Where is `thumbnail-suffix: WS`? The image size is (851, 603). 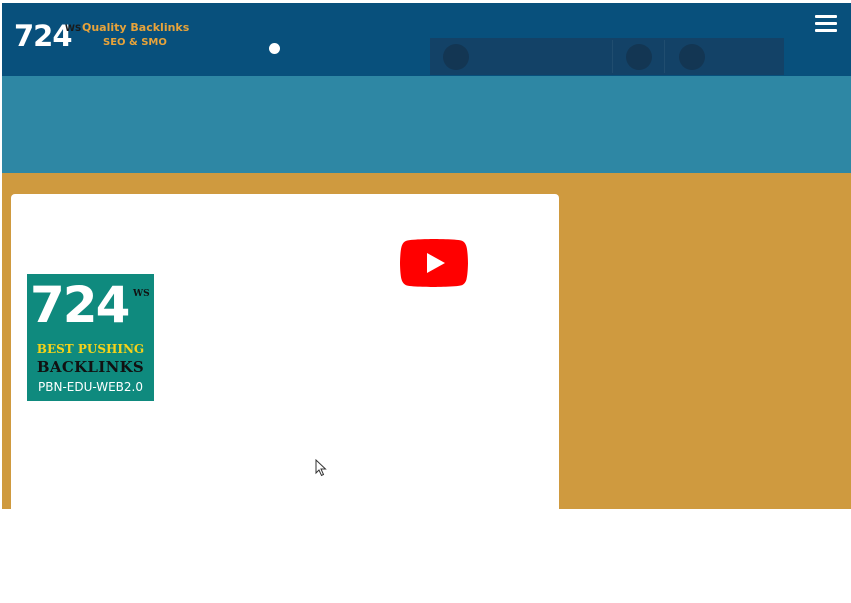 thumbnail-suffix: WS is located at coordinates (141, 294).